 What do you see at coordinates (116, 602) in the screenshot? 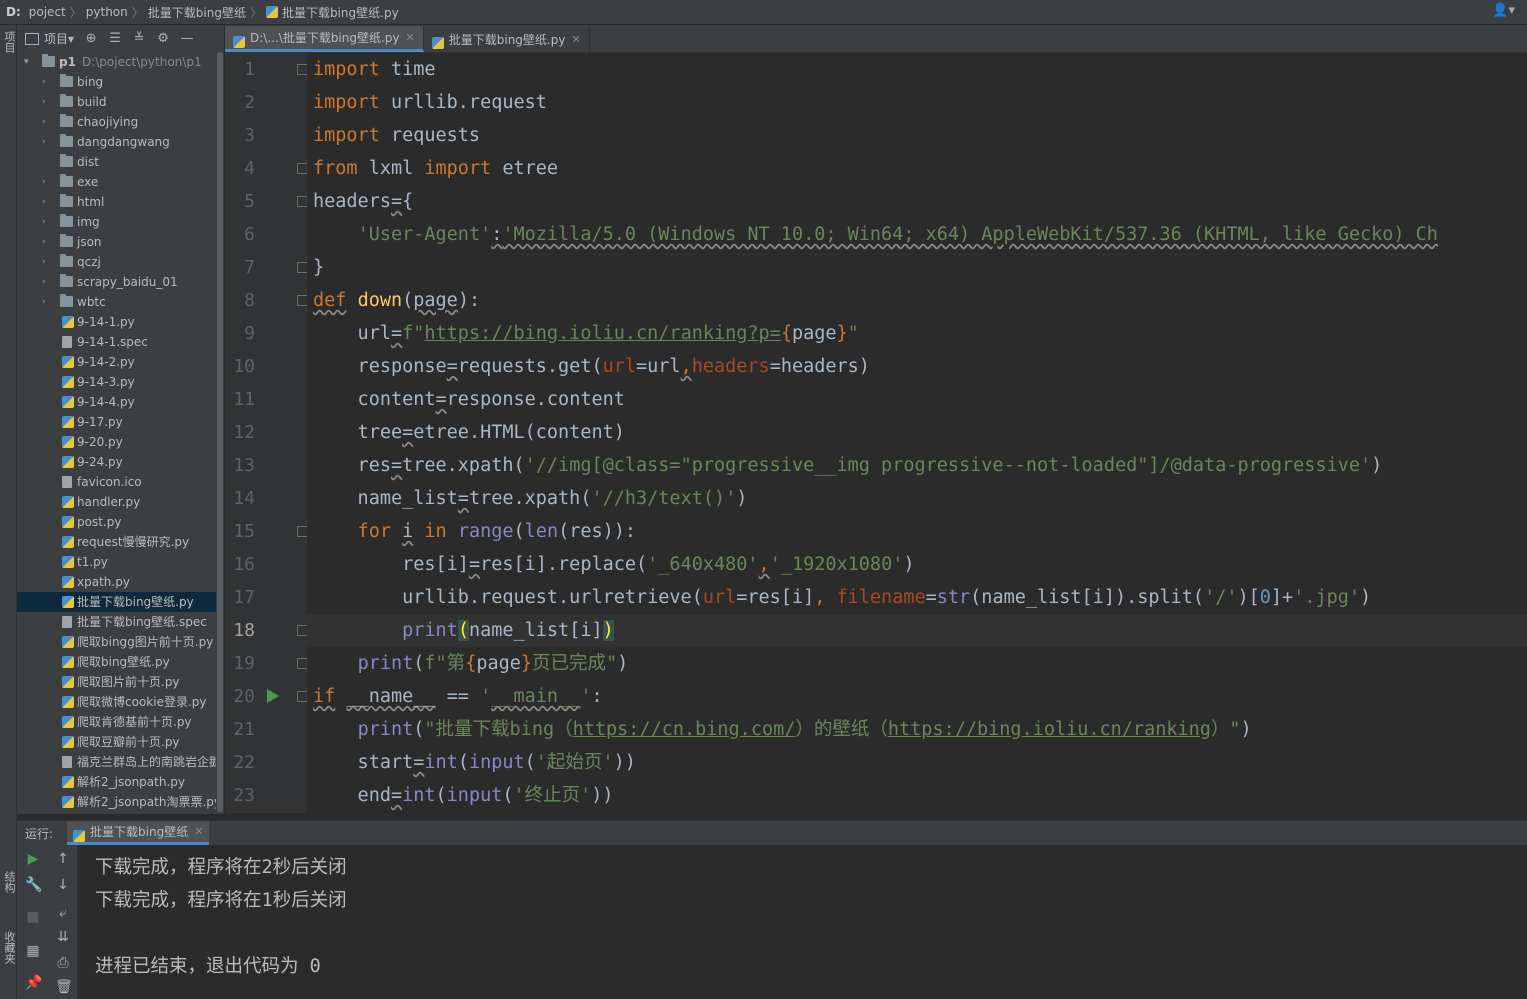
I see `tree-file-selected: 批量下载bing壁纸.py` at bounding box center [116, 602].